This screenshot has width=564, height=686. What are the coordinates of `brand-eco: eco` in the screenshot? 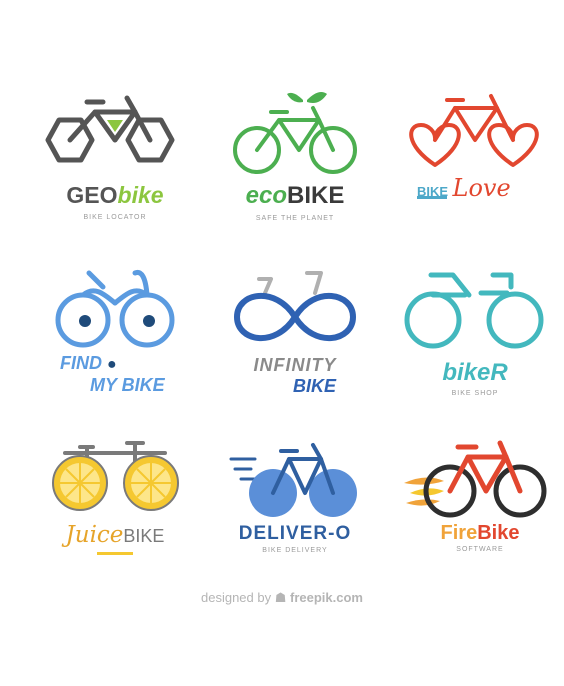 It's located at (266, 195).